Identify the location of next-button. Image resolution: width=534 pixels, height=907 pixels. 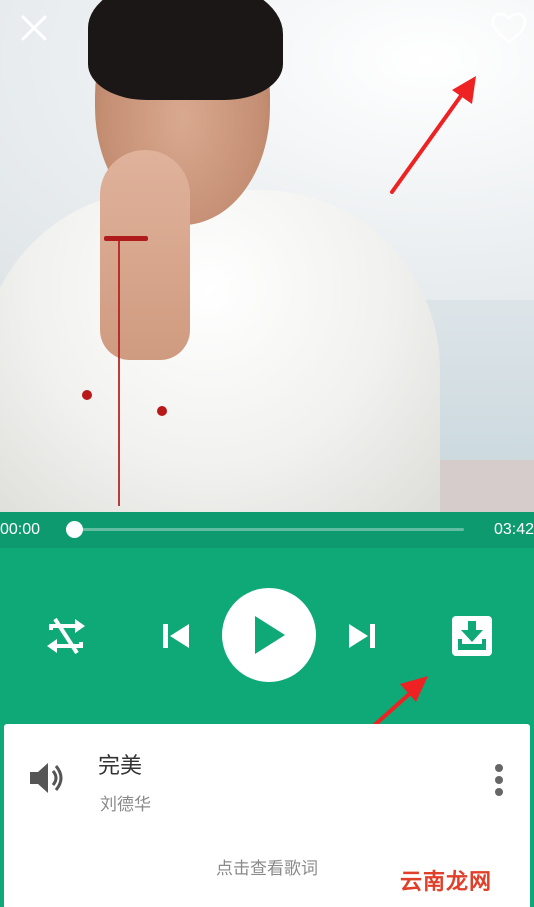
(362, 636).